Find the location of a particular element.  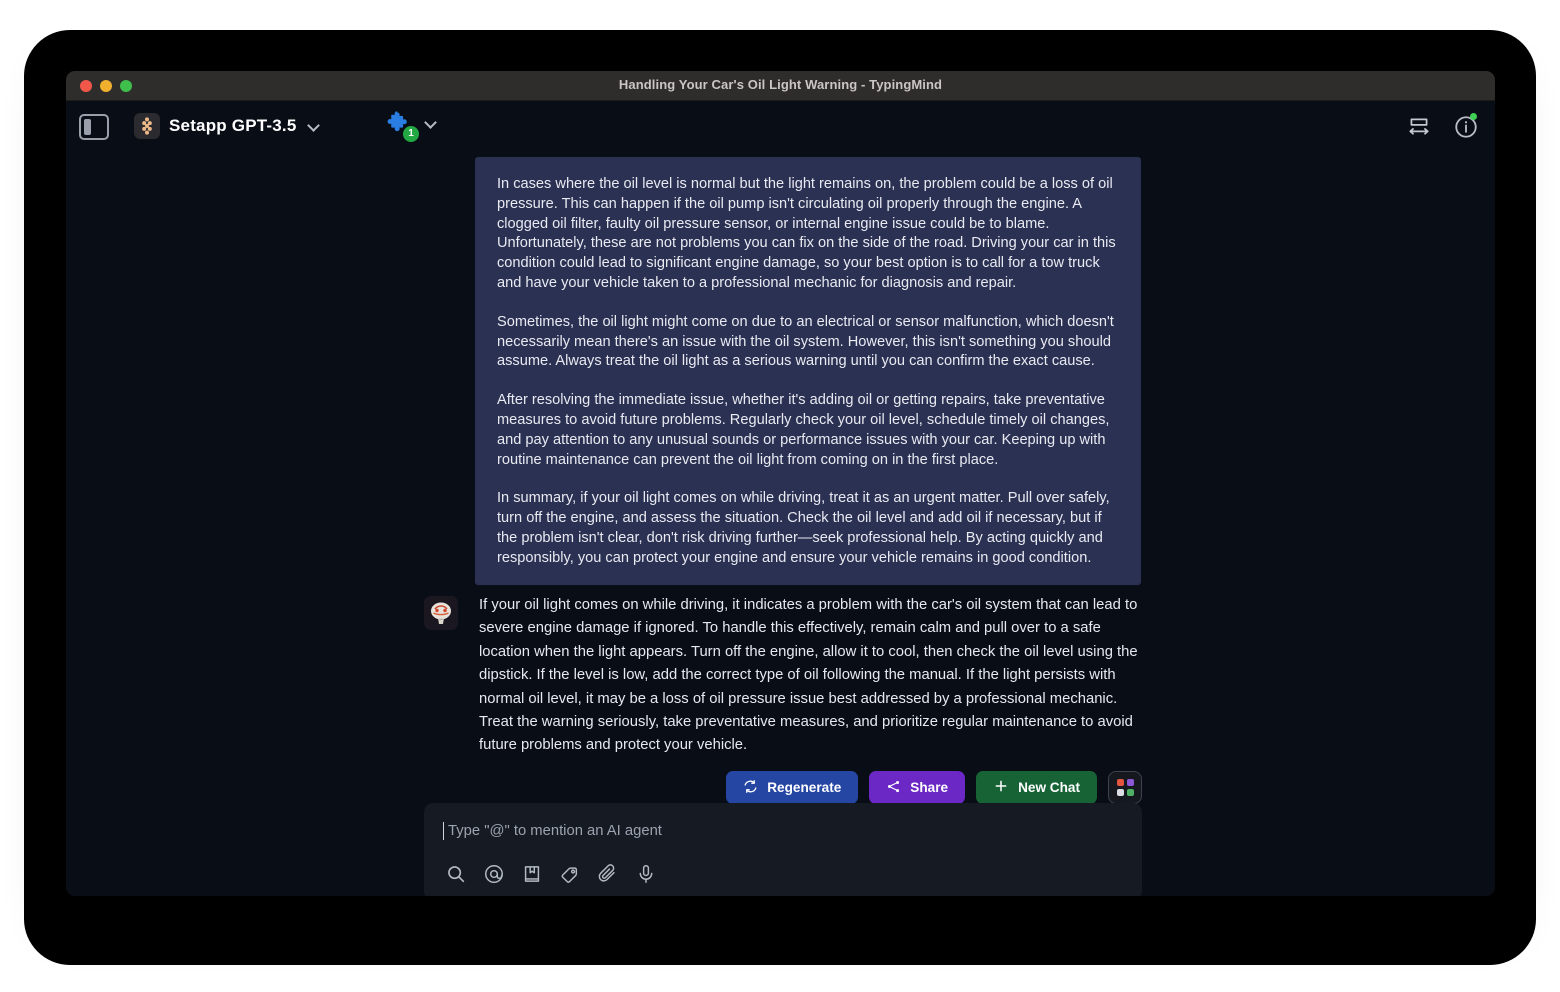

plugin-selector: 1 is located at coordinates (411, 126).